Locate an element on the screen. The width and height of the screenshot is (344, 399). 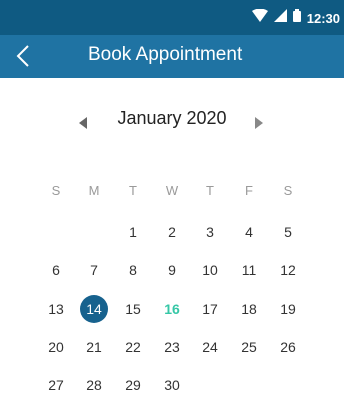
calendar-day: 2 is located at coordinates (172, 232).